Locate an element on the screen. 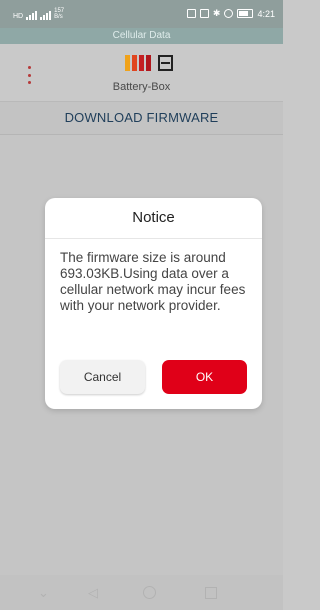 The height and width of the screenshot is (610, 320). battery-icon is located at coordinates (245, 13).